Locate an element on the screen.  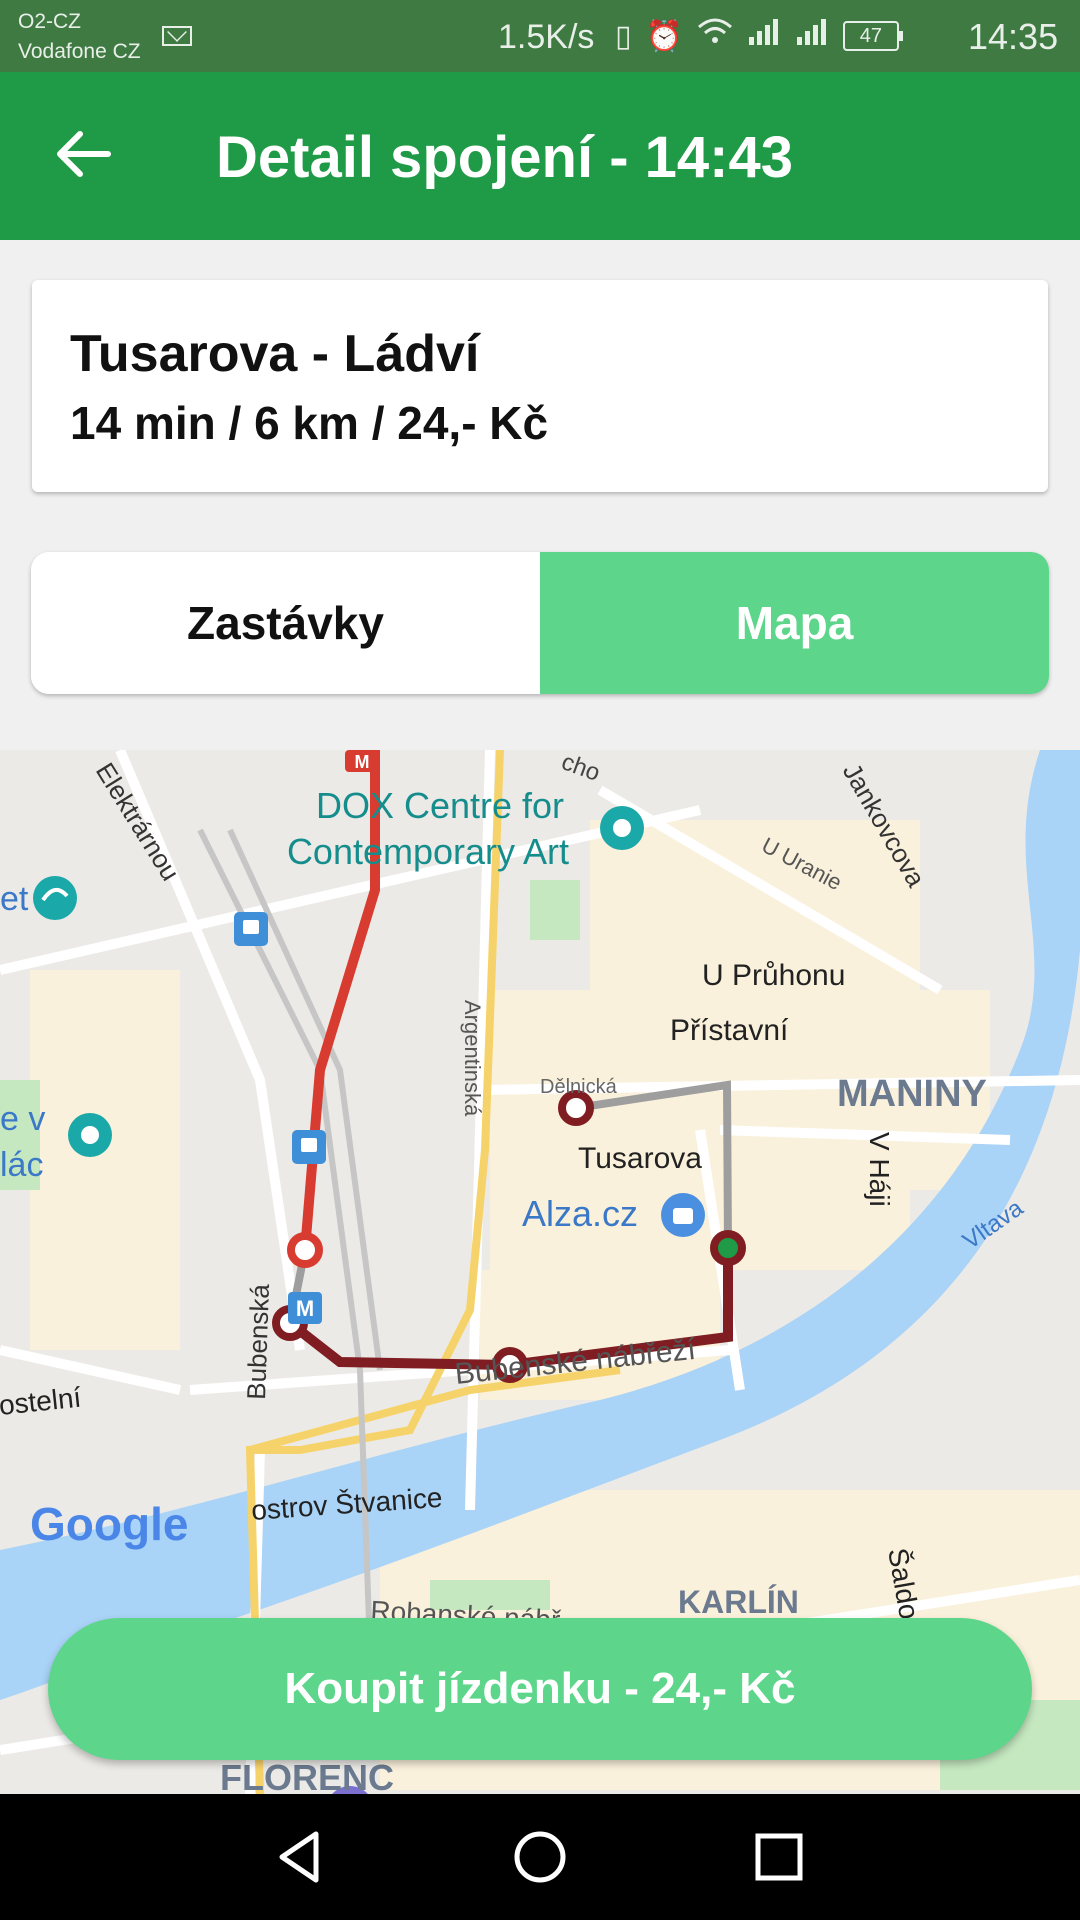
signal-icon is located at coordinates (764, 36).